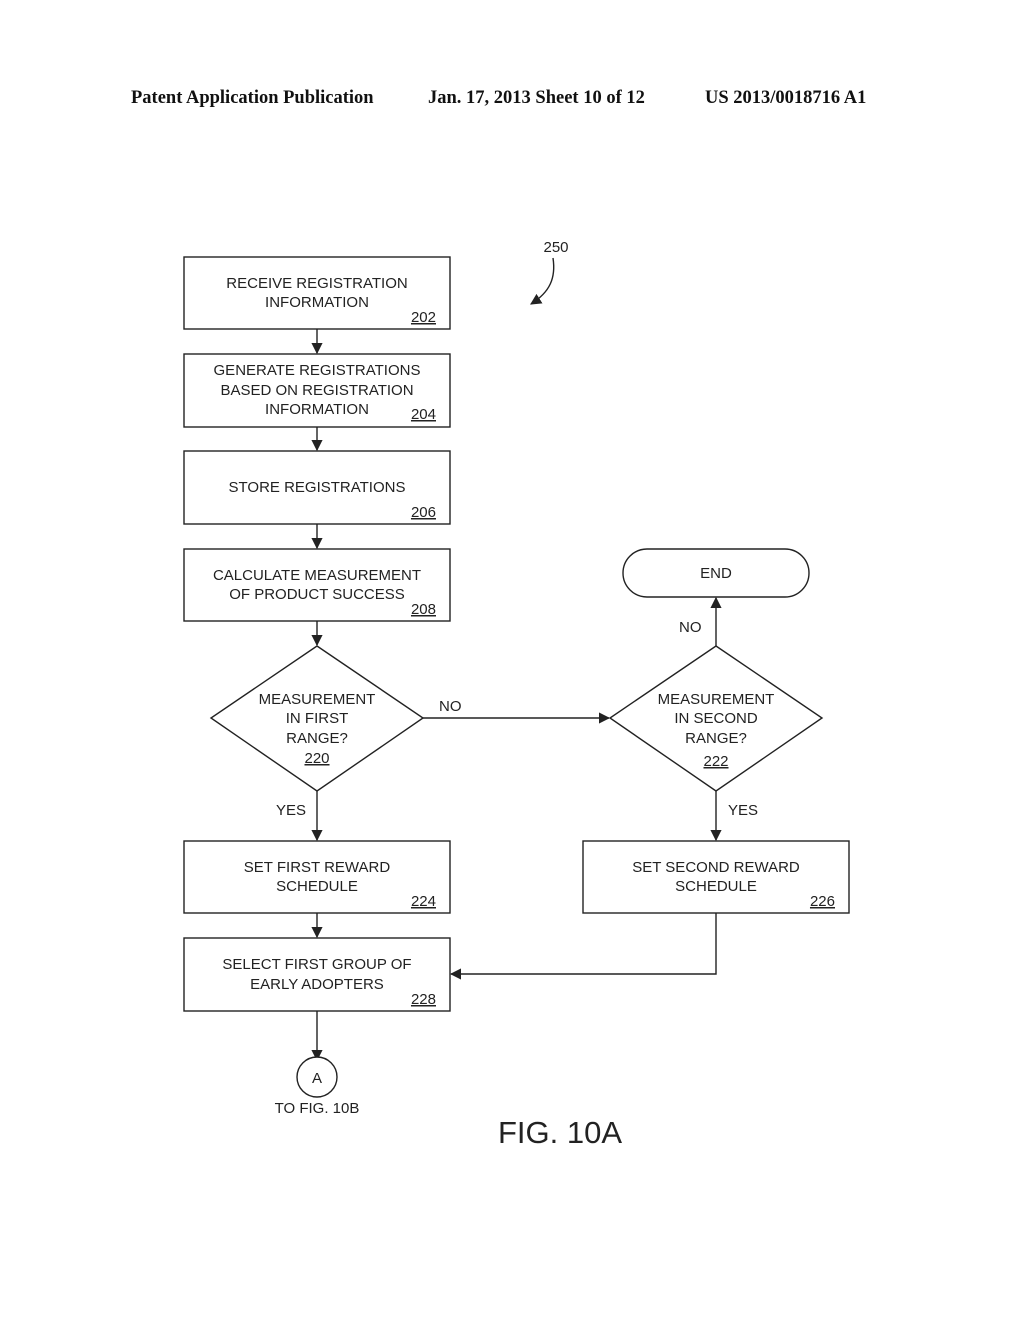 This screenshot has height=1320, width=1024. What do you see at coordinates (317, 575) in the screenshot?
I see `step-label-line: CALCULATE MEASUREMENT` at bounding box center [317, 575].